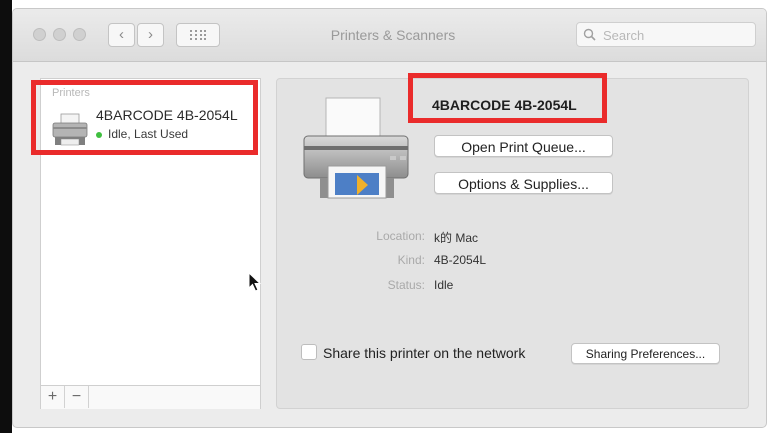 The height and width of the screenshot is (433, 777). Describe the element at coordinates (150, 35) in the screenshot. I see `forward-button: ›` at that location.